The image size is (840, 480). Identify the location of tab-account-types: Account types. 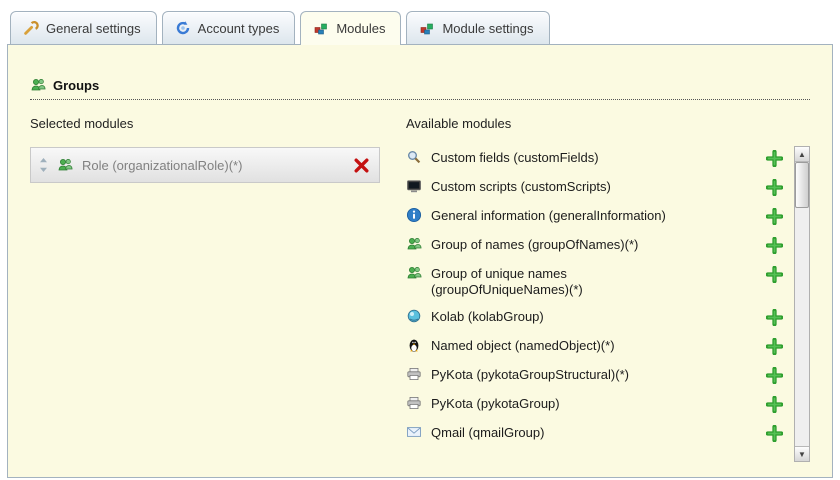
(228, 27).